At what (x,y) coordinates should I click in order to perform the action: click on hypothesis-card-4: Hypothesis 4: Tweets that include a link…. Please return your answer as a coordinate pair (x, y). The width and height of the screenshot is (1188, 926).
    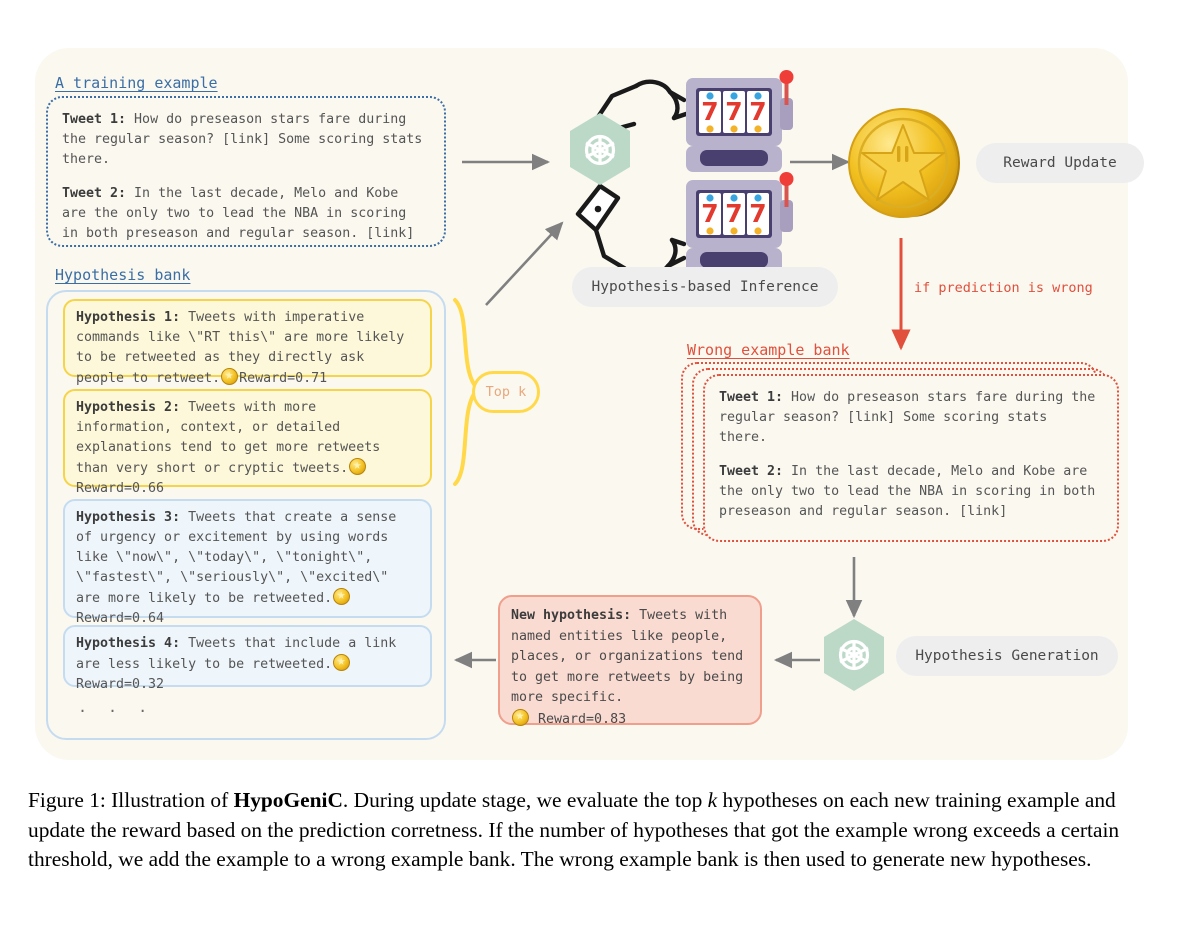
    Looking at the image, I should click on (247, 658).